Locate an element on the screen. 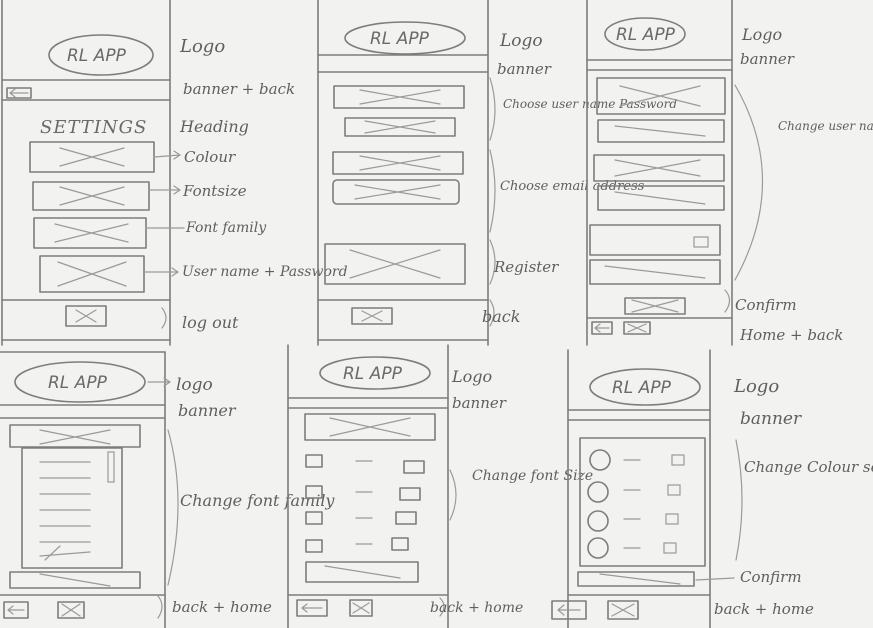  annotation: Change font family is located at coordinates (257, 500).